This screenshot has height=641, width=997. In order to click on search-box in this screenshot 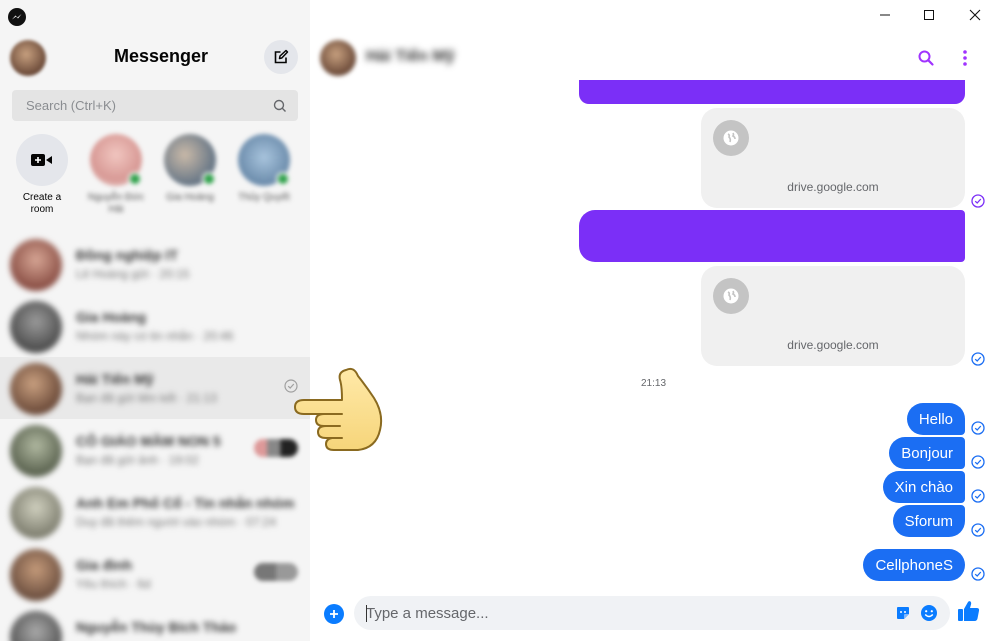, I will do `click(155, 105)`.